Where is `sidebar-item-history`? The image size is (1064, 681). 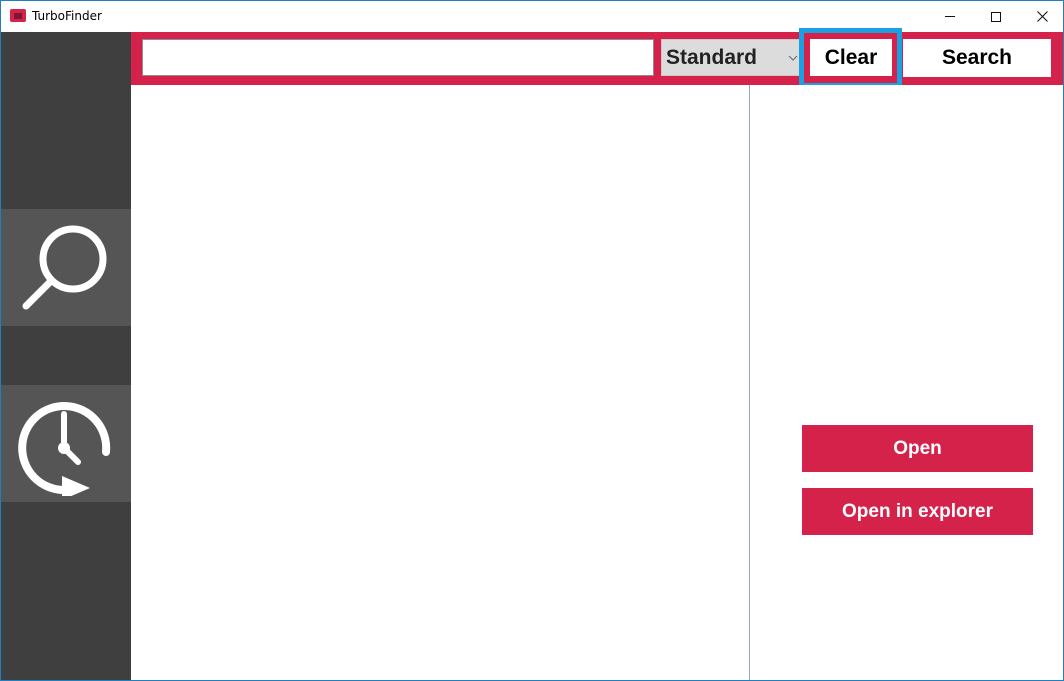 sidebar-item-history is located at coordinates (66, 443).